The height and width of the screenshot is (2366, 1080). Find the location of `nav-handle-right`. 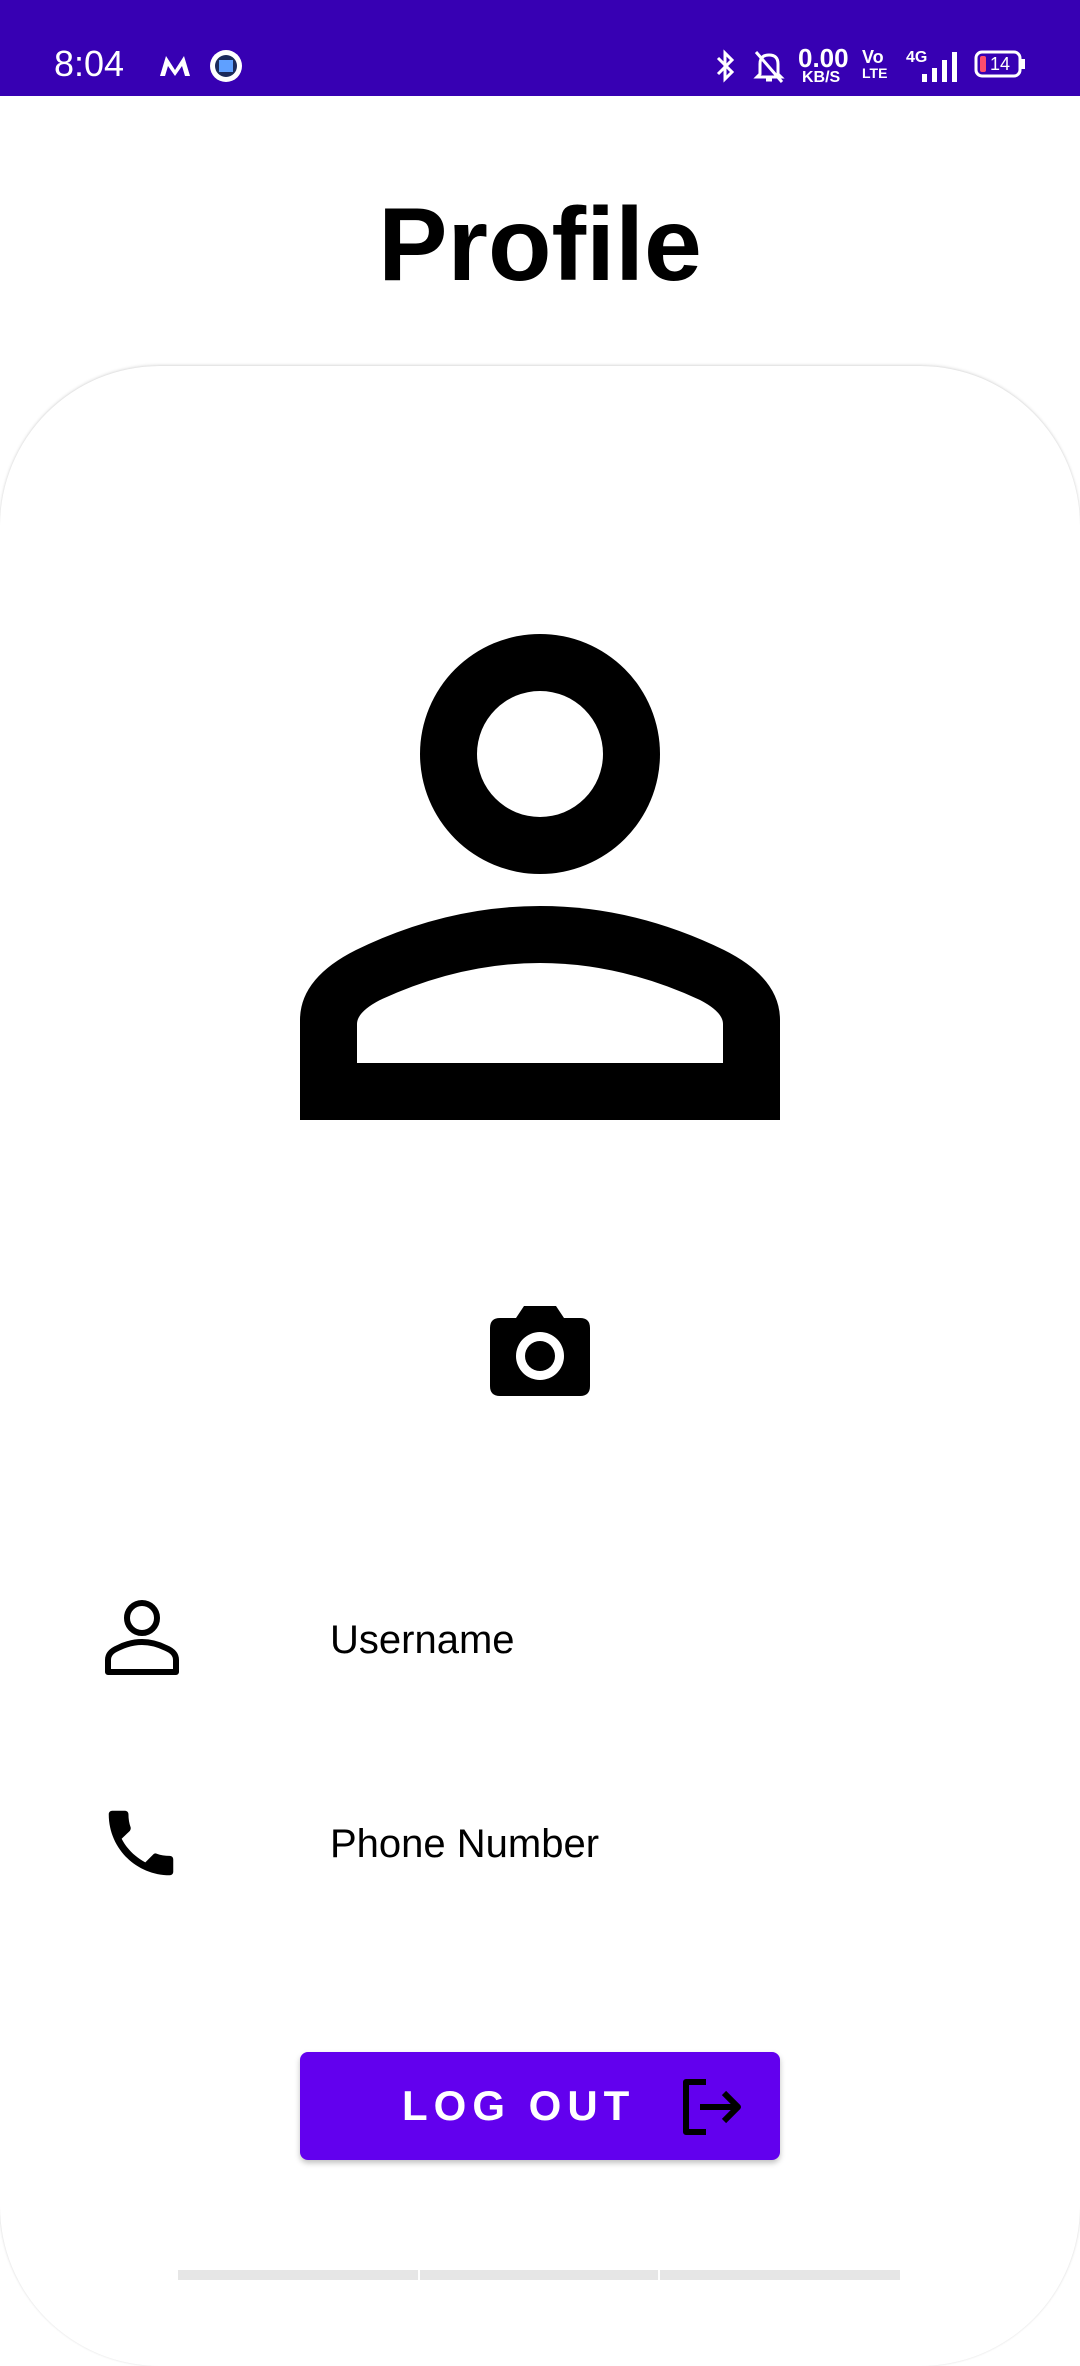

nav-handle-right is located at coordinates (780, 2275).